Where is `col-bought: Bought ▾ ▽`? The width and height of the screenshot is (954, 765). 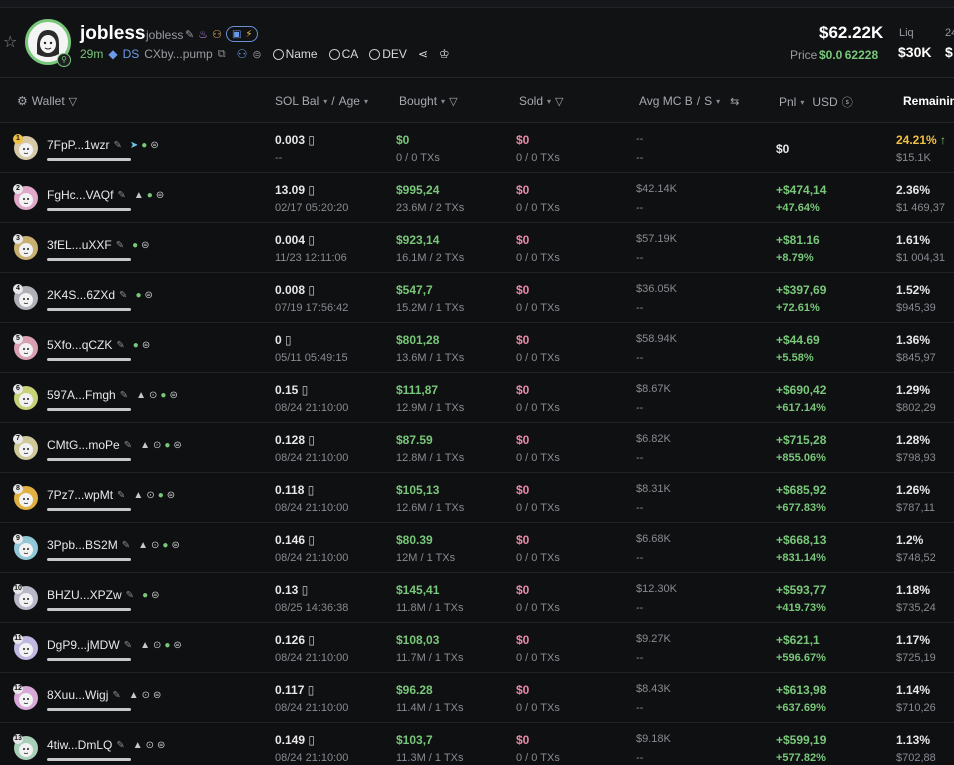
col-bought: Bought ▾ ▽ is located at coordinates (428, 101).